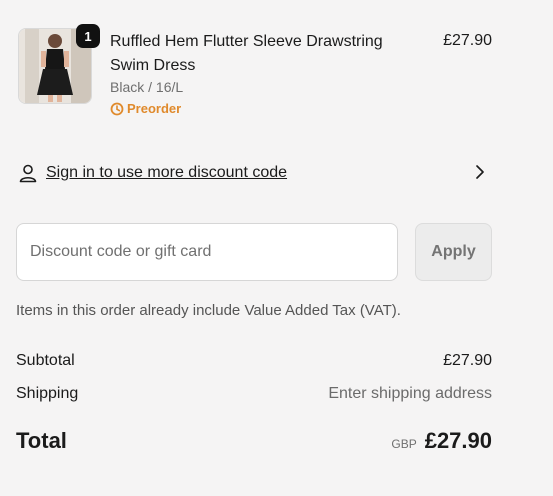 Image resolution: width=553 pixels, height=496 pixels. What do you see at coordinates (467, 360) in the screenshot?
I see `subtotal-value: £27.90` at bounding box center [467, 360].